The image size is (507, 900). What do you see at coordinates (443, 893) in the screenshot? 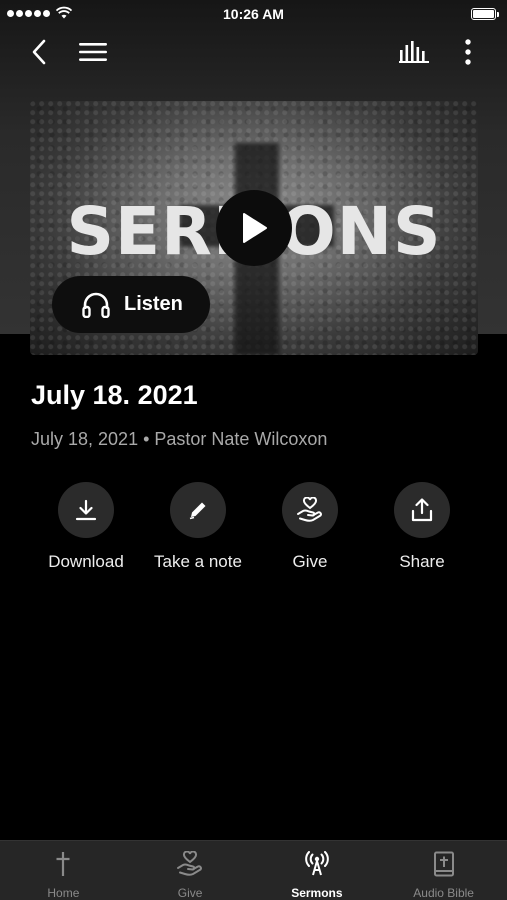
I see `tab-audio-bible-label: Audio Bible` at bounding box center [443, 893].